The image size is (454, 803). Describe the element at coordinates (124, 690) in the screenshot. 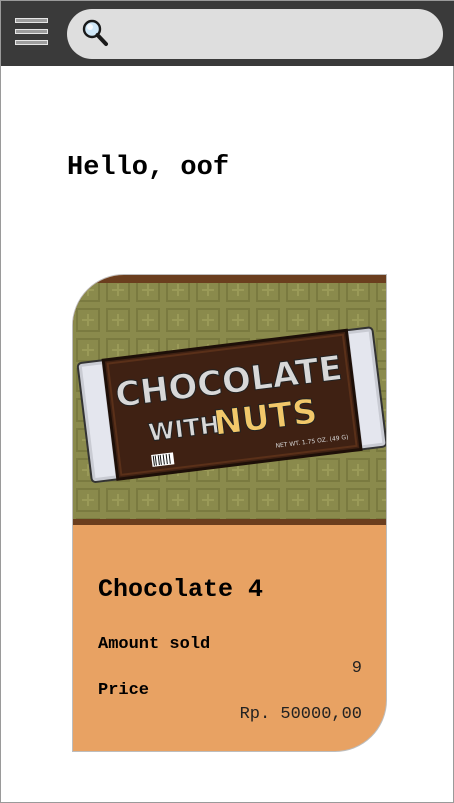

I see `price-label: Price` at that location.